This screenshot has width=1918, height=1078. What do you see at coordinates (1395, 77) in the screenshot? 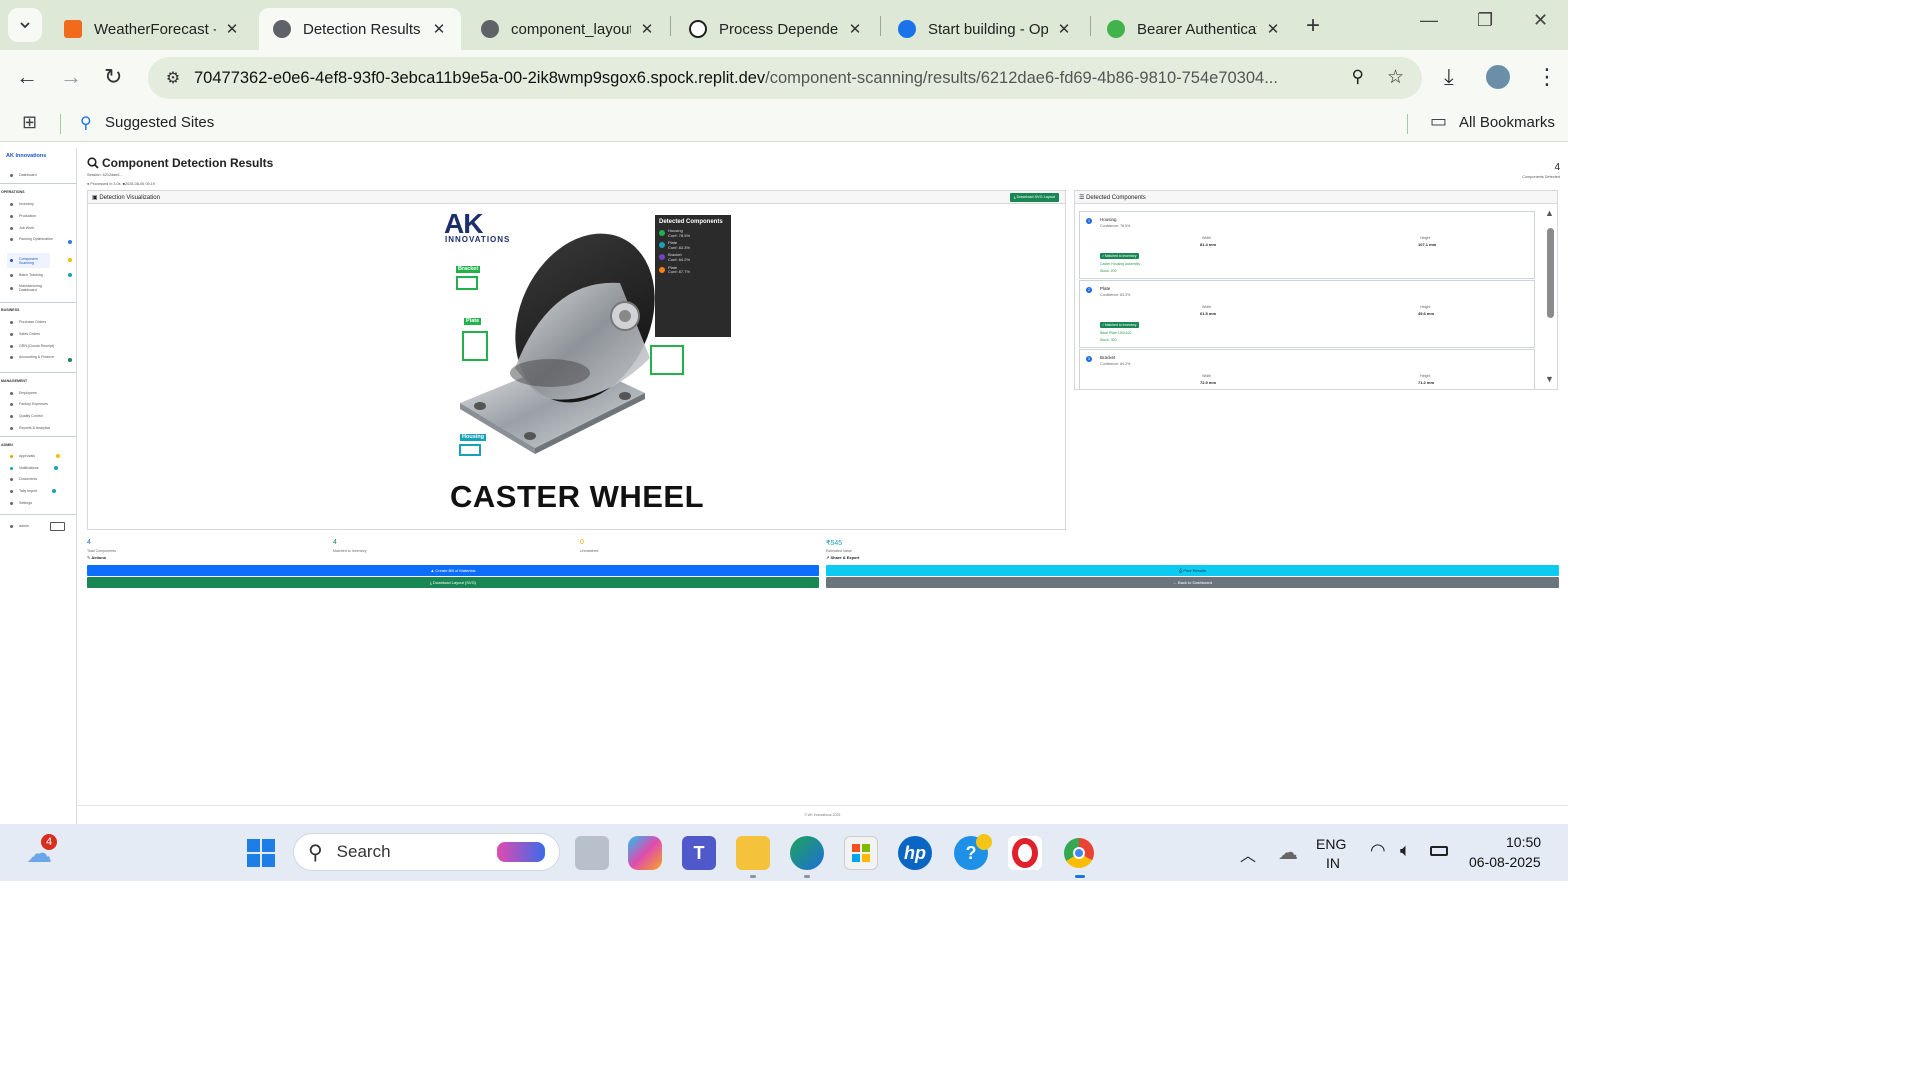
I see `bookmark-star-icon: ☆` at bounding box center [1395, 77].